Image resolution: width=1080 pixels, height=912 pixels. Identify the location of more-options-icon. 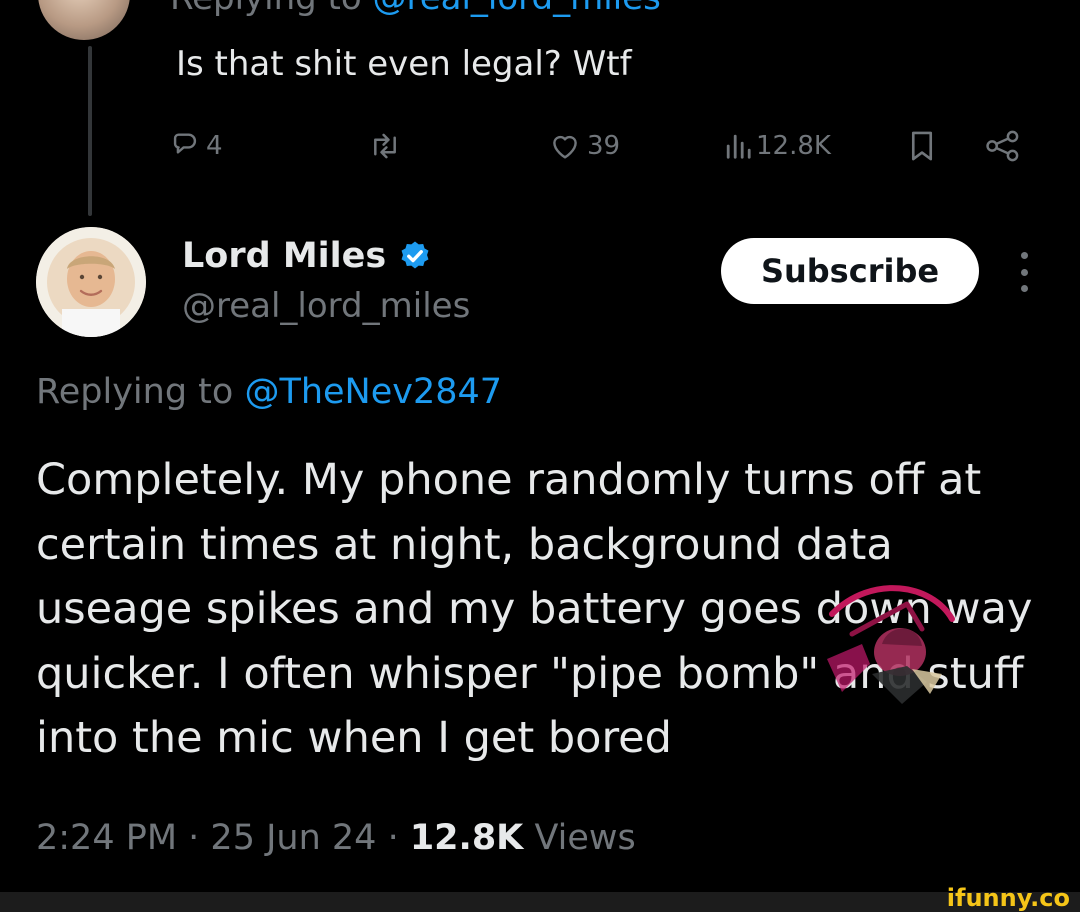
(1024, 272).